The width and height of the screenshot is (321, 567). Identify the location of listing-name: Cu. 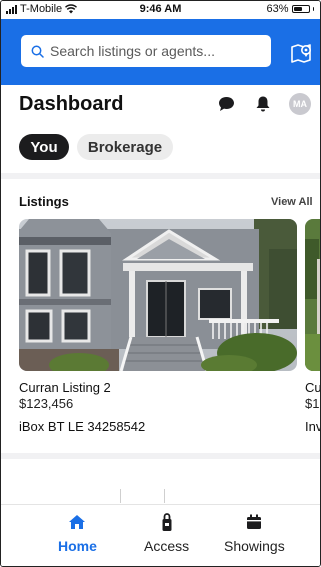
(313, 387).